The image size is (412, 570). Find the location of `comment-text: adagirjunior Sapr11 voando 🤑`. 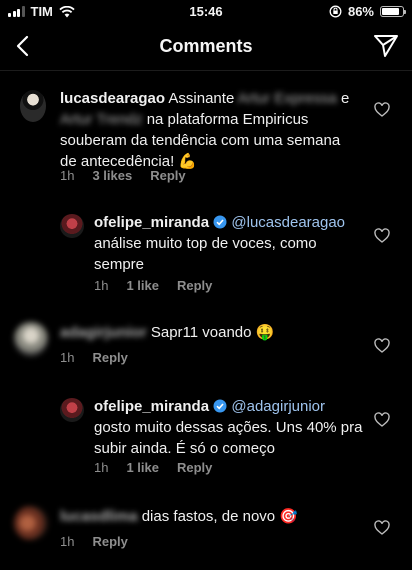

comment-text: adagirjunior Sapr11 voando 🤑 is located at coordinates (210, 332).